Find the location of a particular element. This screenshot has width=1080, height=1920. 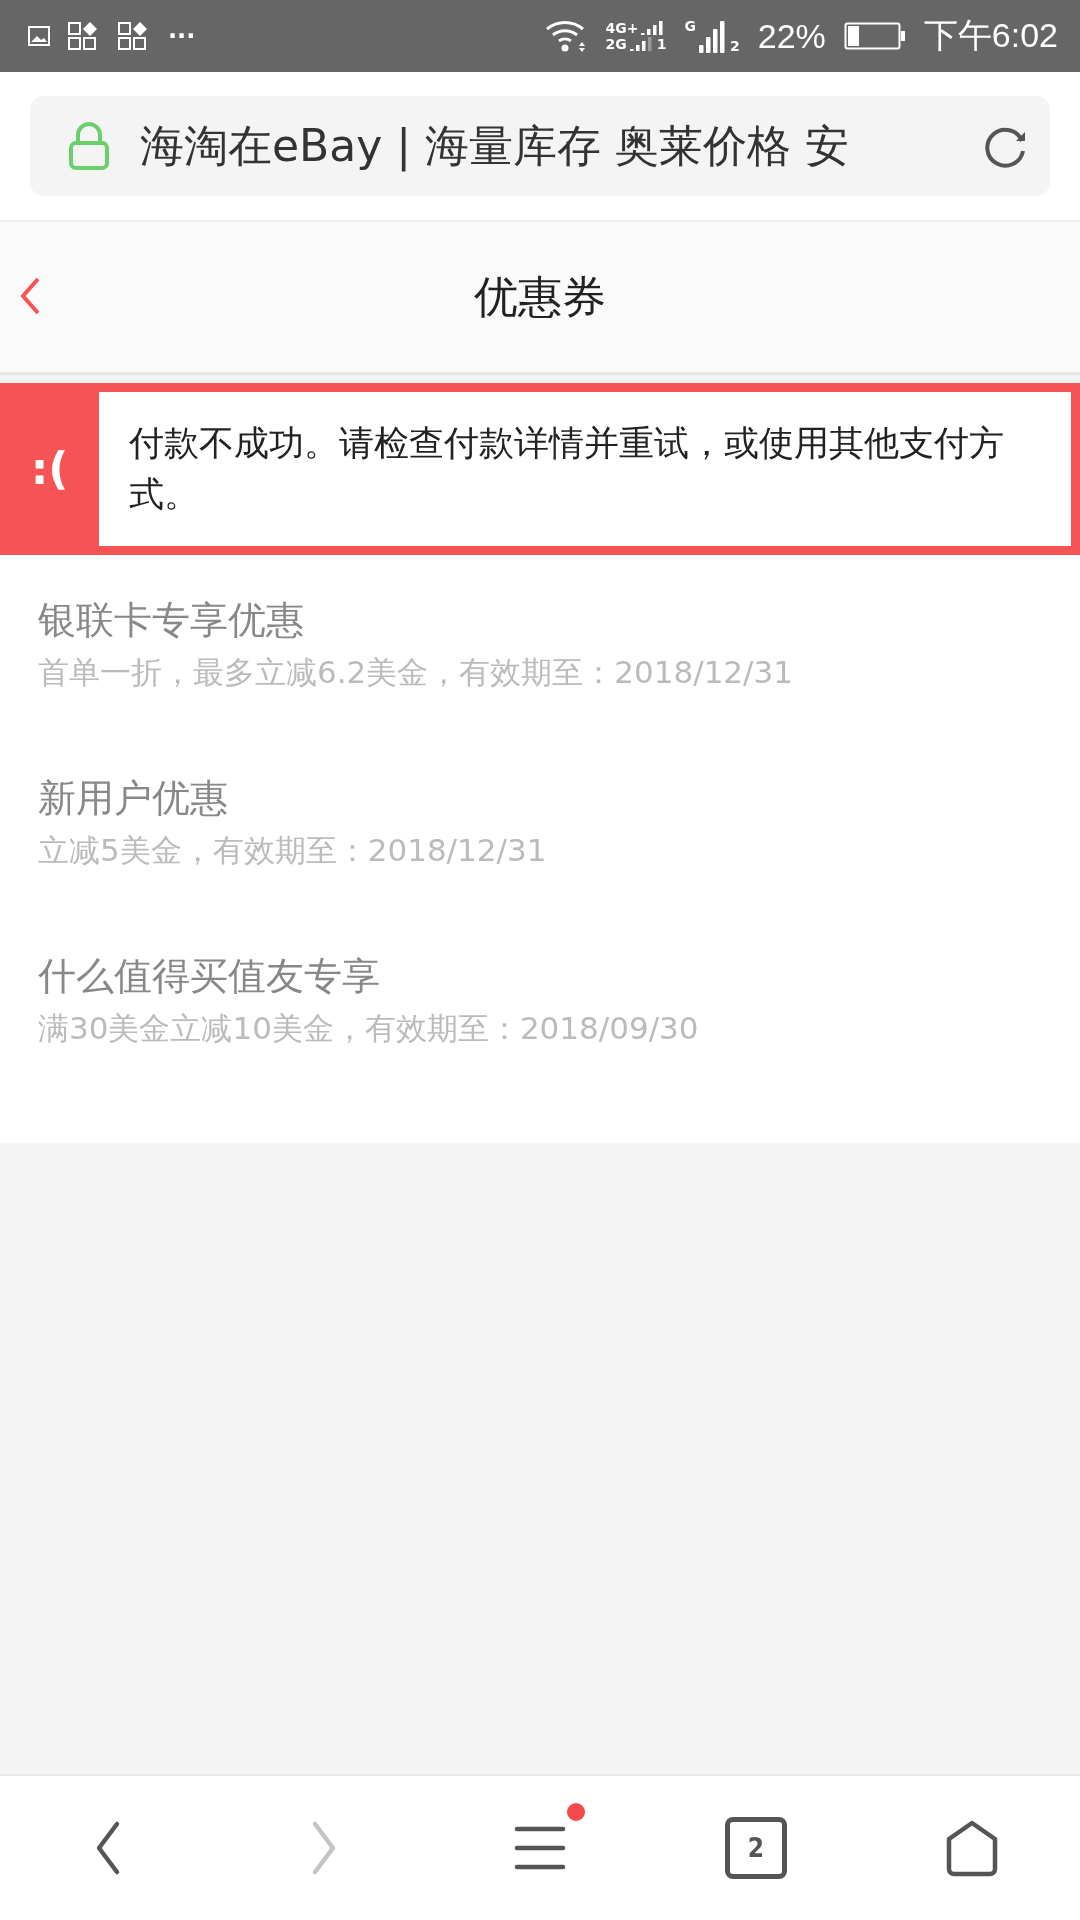

sim-number-text: 1 is located at coordinates (661, 44).